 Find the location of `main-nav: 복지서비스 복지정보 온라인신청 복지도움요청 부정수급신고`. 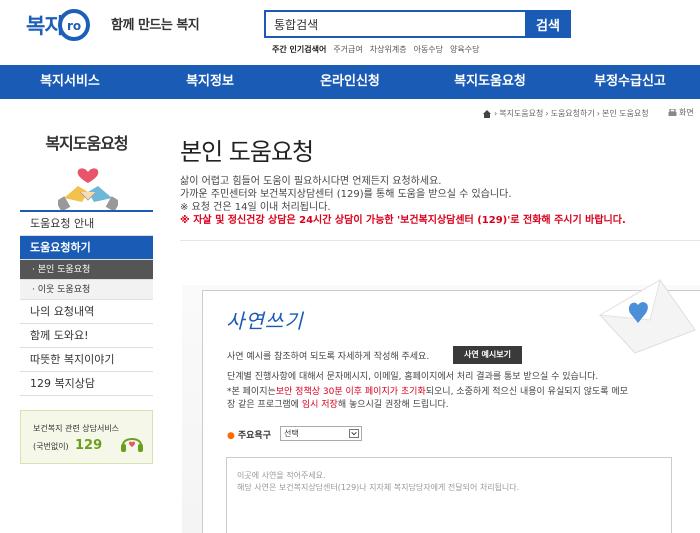

main-nav: 복지서비스 복지정보 온라인신청 복지도움요청 부정수급신고 is located at coordinates (350, 82).